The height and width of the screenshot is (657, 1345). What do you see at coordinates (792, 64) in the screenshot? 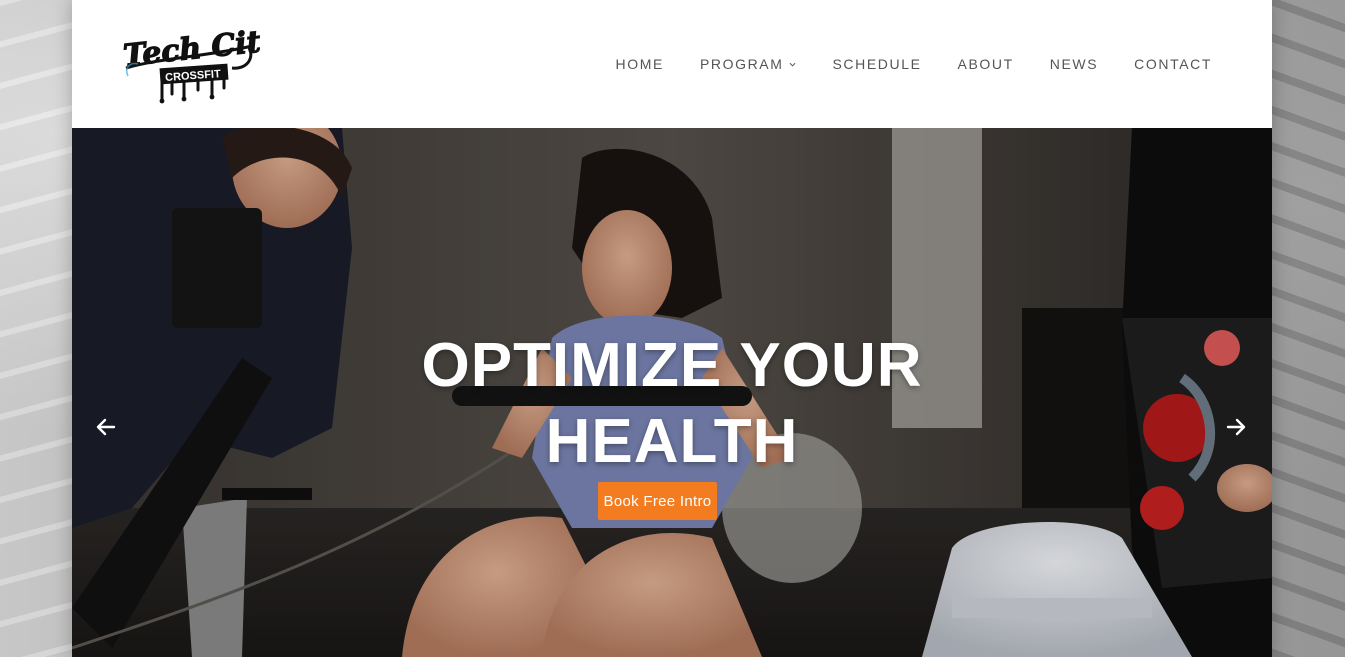
I see `chevron-down-icon` at bounding box center [792, 64].